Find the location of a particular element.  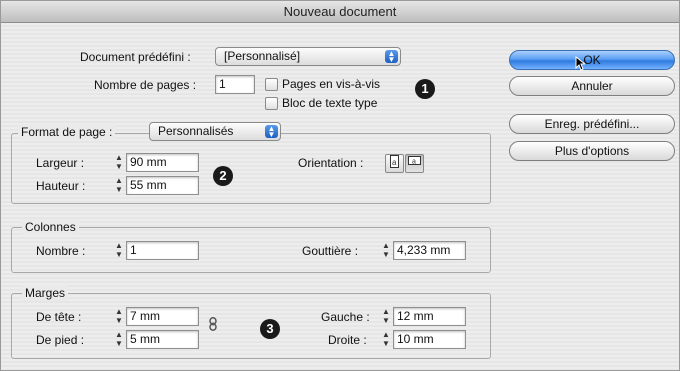

gutter-label: Gouttière : is located at coordinates (330, 251).